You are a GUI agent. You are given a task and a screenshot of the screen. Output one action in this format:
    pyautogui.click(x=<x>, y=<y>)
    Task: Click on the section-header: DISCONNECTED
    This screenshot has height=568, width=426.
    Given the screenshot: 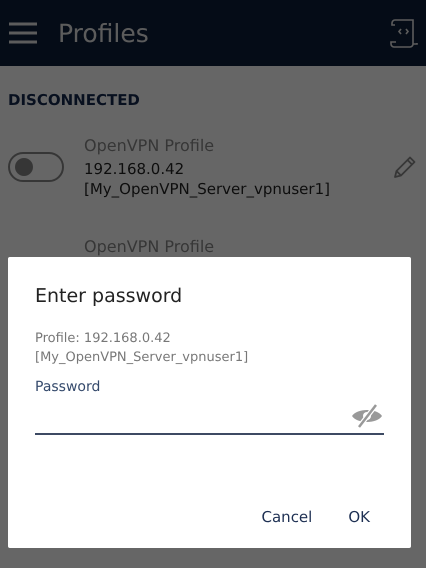 What is the action you would take?
    pyautogui.click(x=74, y=100)
    